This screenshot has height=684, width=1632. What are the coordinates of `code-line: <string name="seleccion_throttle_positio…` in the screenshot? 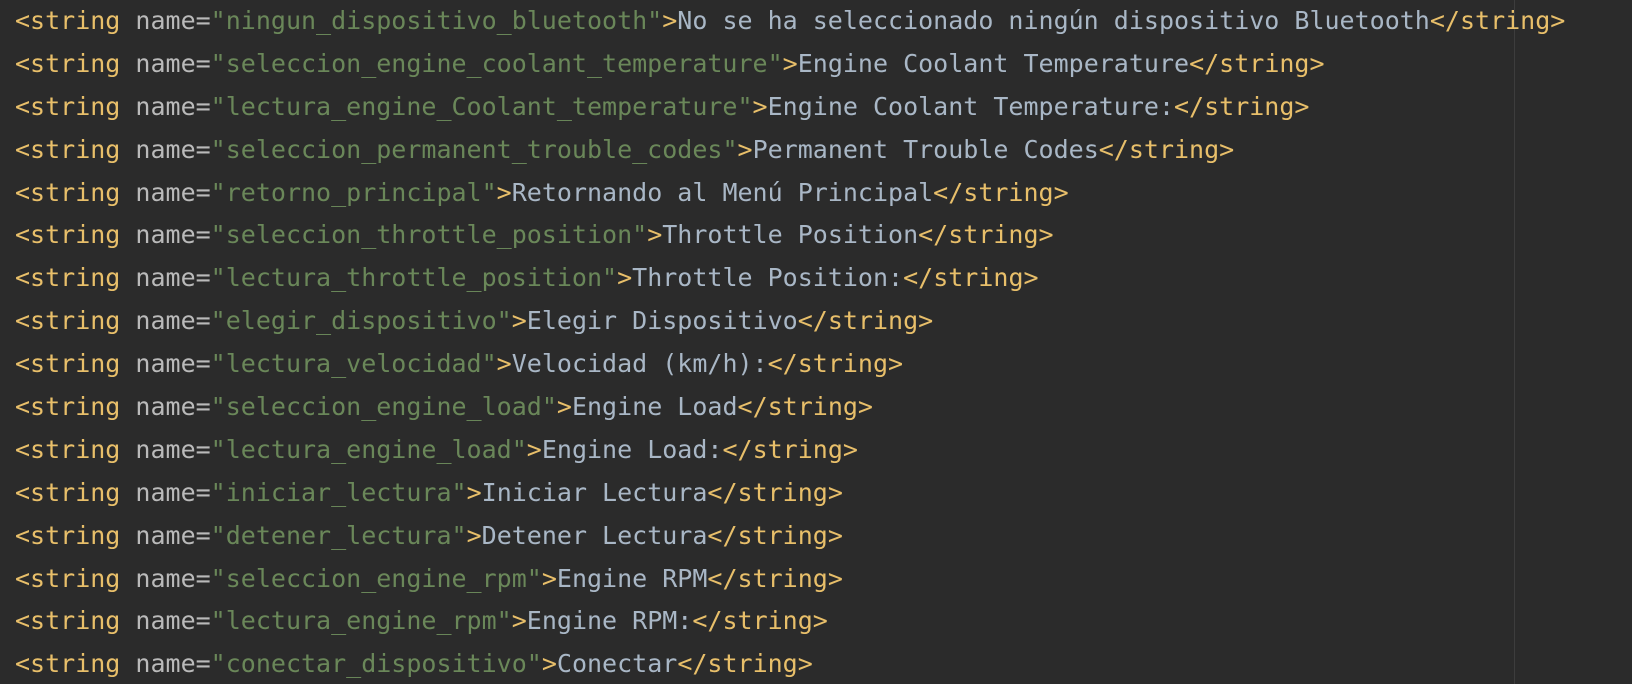 It's located at (790, 235).